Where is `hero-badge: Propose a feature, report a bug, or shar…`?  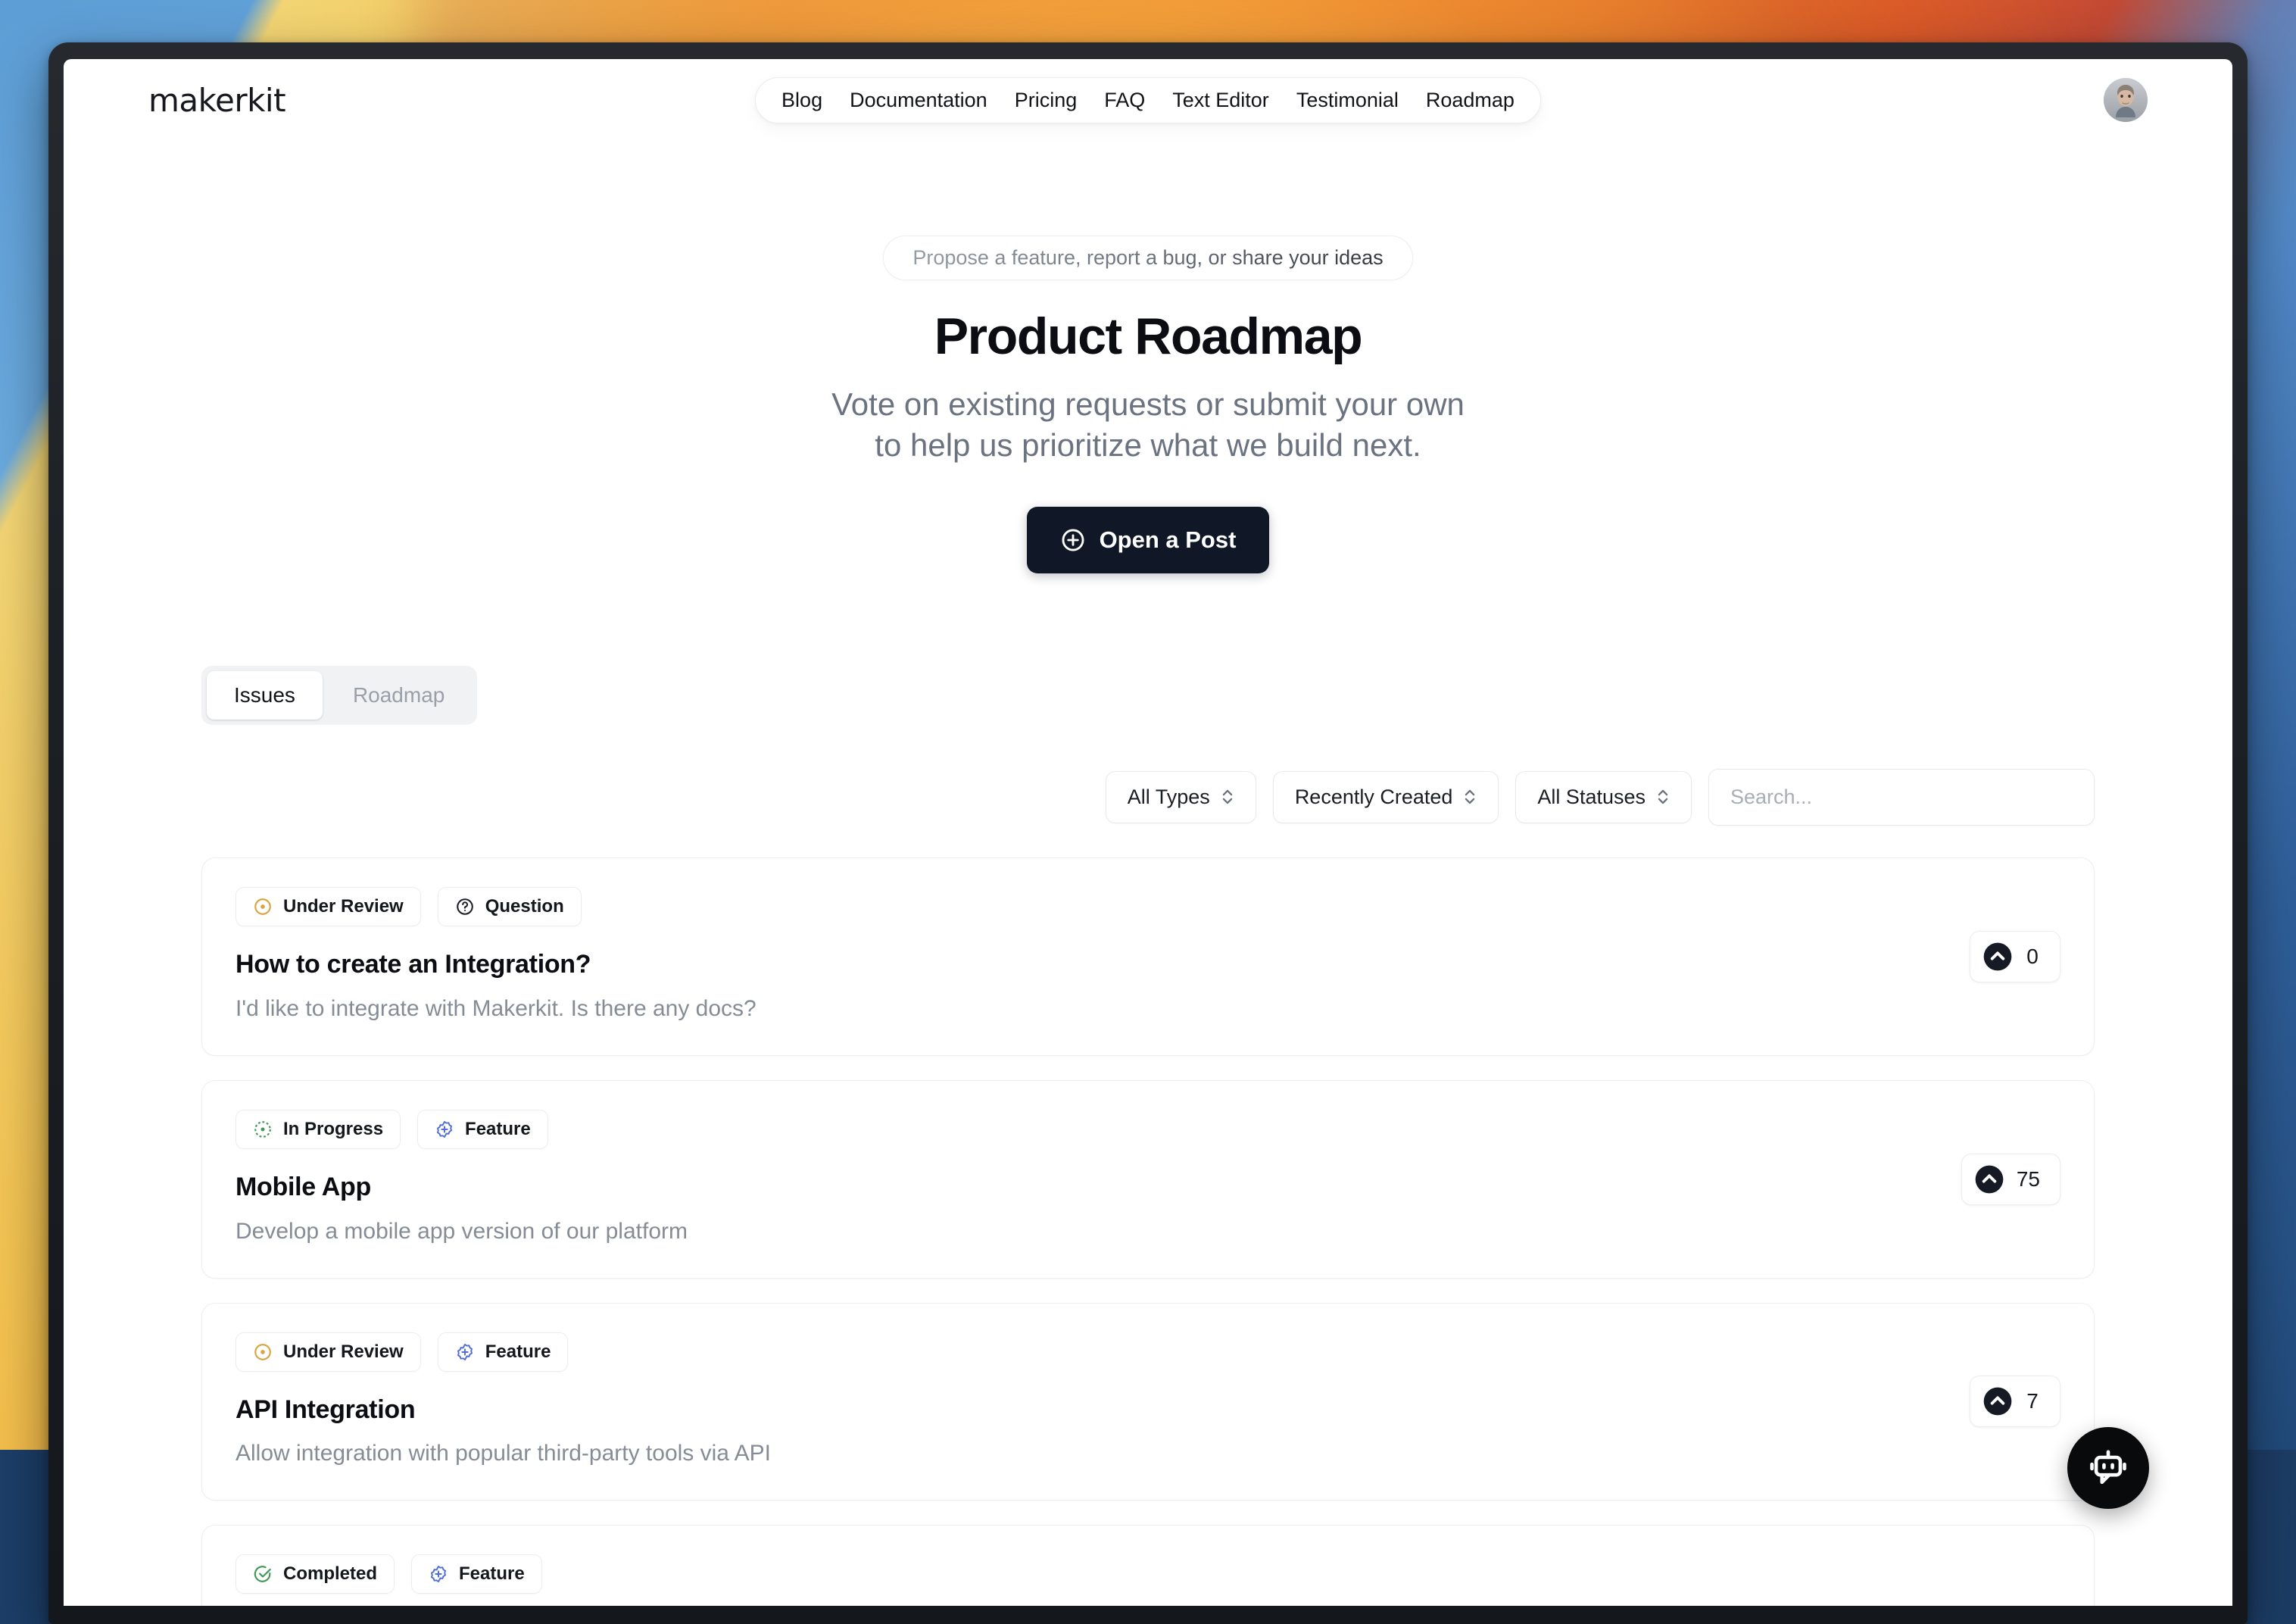 hero-badge: Propose a feature, report a bug, or shar… is located at coordinates (1148, 258).